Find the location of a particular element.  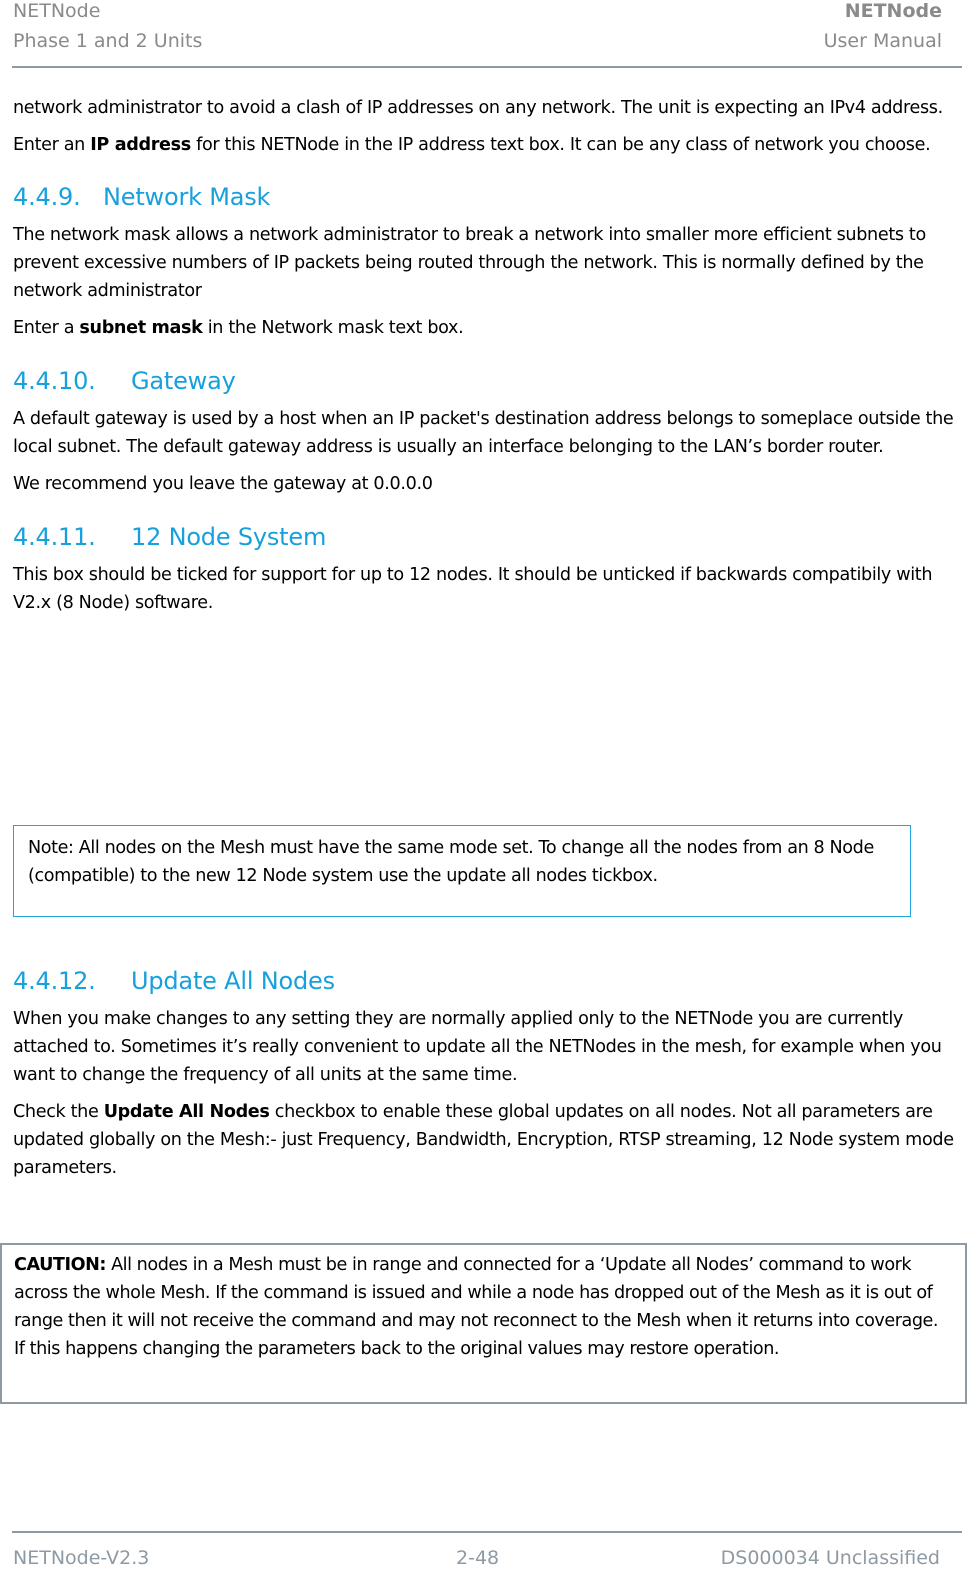

header-subtitle: Phase 1 and 2 Units is located at coordinates (108, 41).